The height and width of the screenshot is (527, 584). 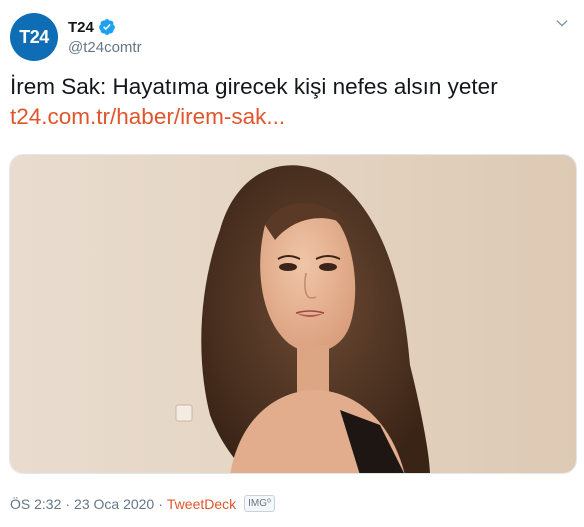 I want to click on tweet-time: ÖS 2:32, so click(x=35, y=504).